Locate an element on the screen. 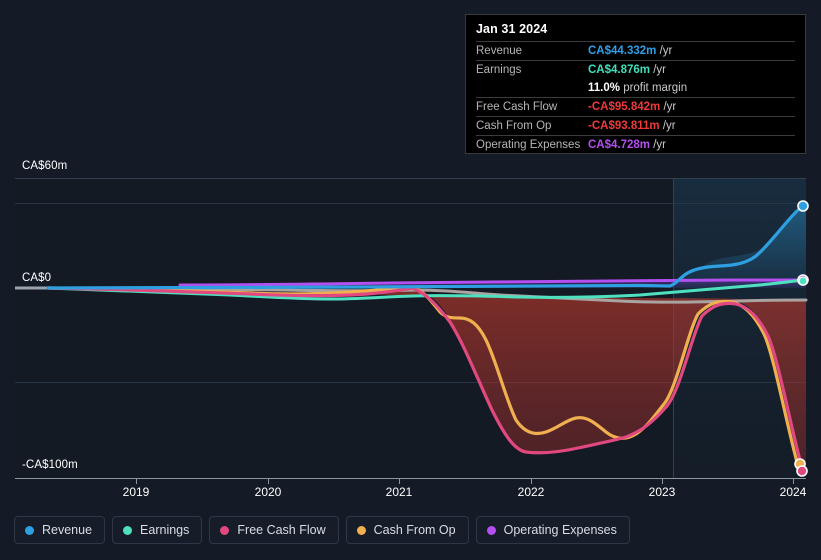 The height and width of the screenshot is (560, 821). legend-dot-free-cash-flow-icon is located at coordinates (225, 530).